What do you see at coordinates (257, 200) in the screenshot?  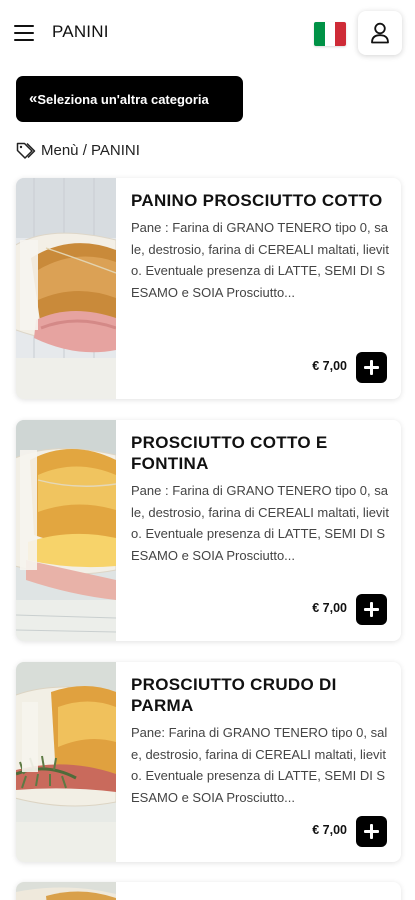 I see `product-name: PANINO PROSCIUTTO COTTO` at bounding box center [257, 200].